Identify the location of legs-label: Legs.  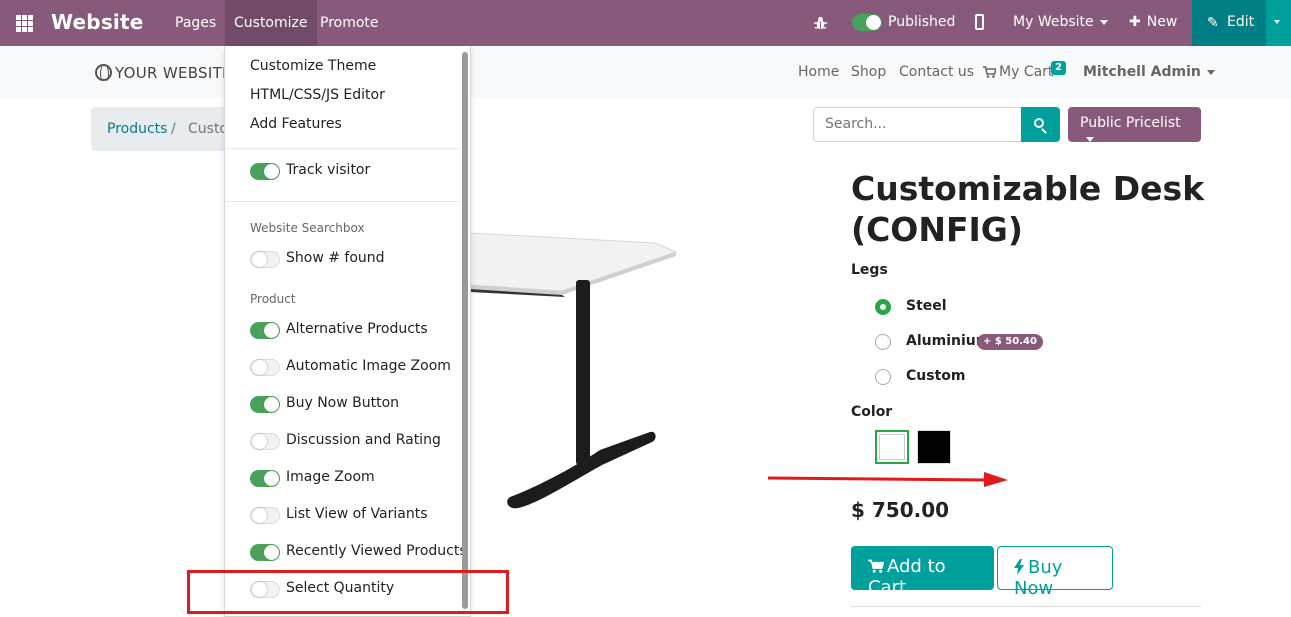
(869, 270).